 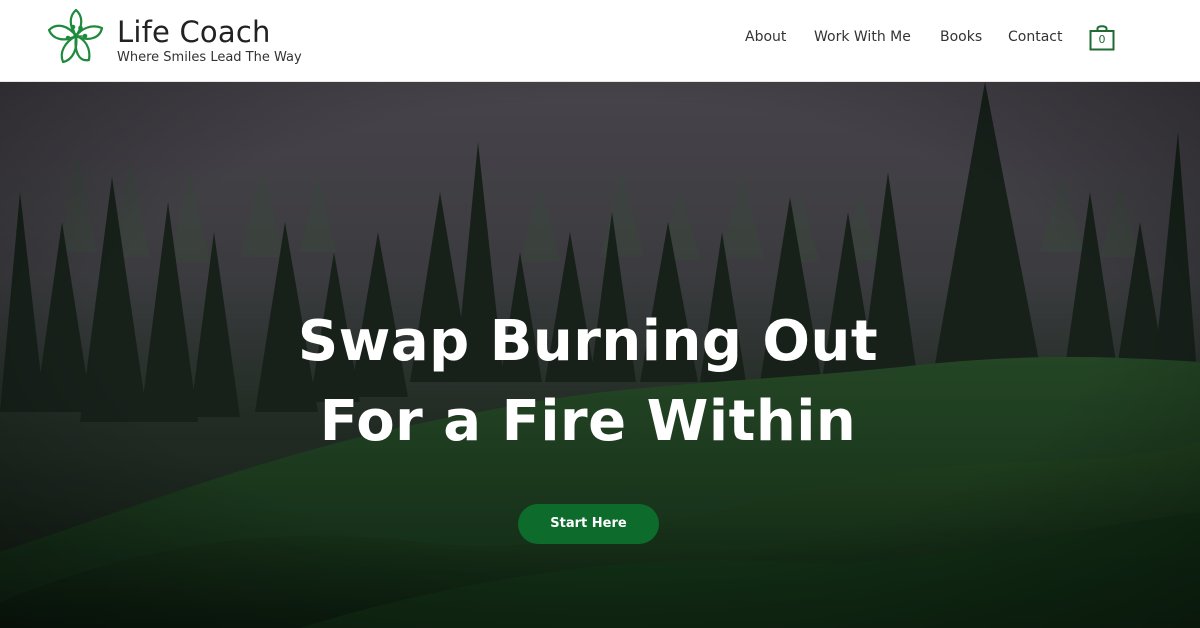 I want to click on nav-link-contact: Contact, so click(x=1035, y=37).